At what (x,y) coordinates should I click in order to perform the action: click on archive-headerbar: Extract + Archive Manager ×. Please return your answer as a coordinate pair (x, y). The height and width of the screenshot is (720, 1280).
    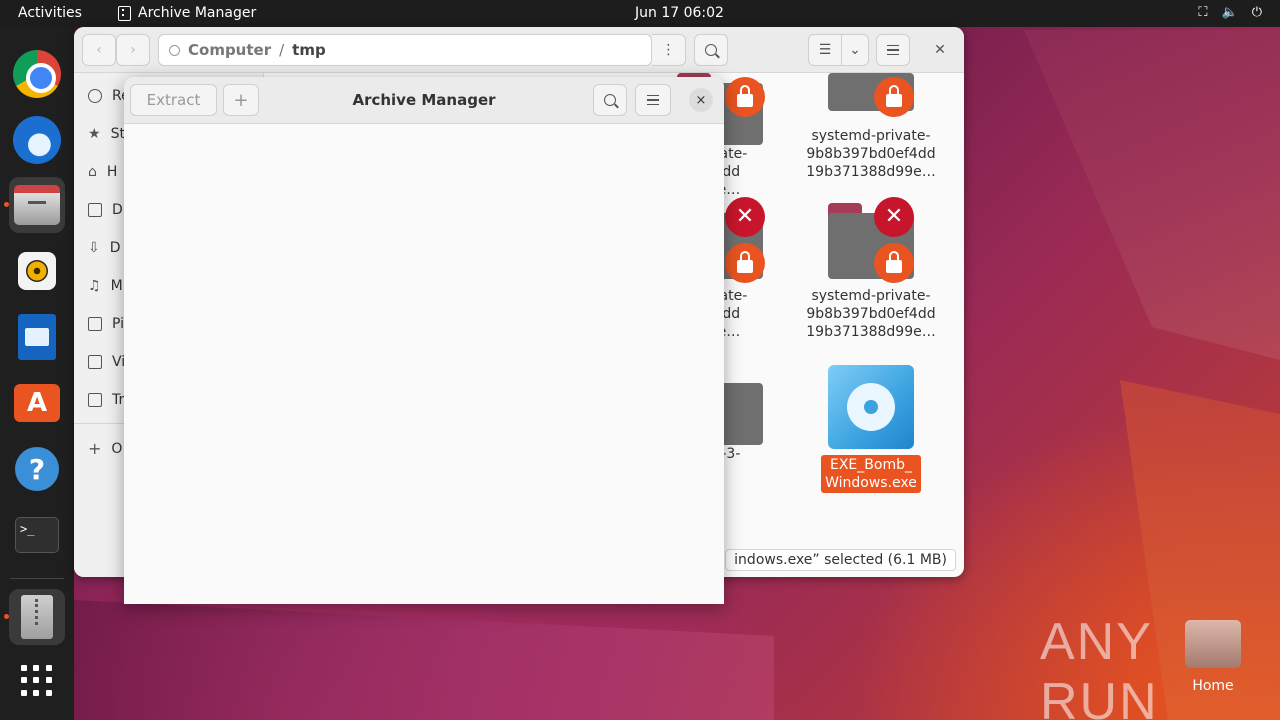
    Looking at the image, I should click on (424, 100).